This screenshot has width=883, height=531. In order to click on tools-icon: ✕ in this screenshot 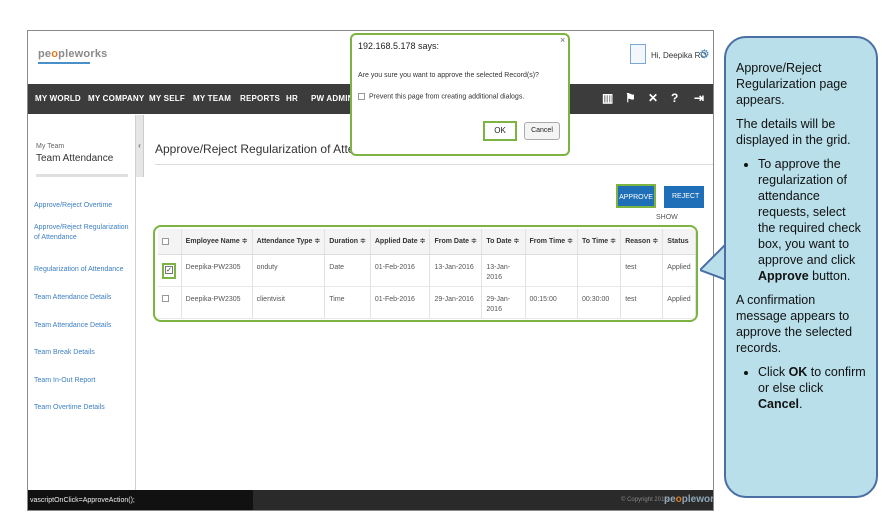, I will do `click(653, 98)`.